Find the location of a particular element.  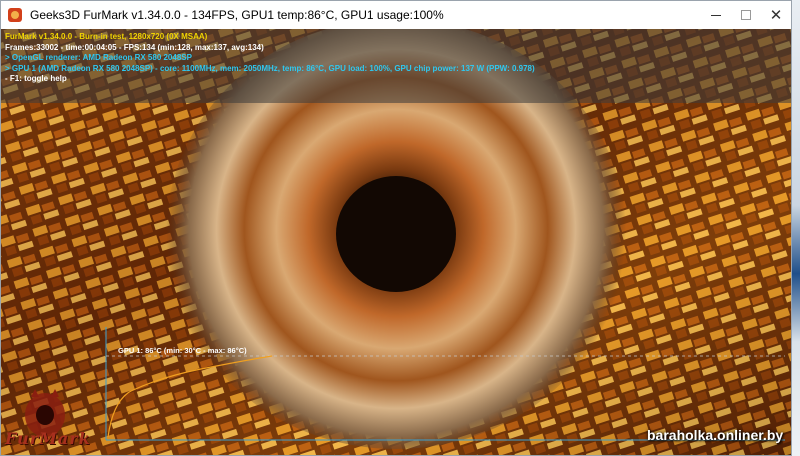

minimize-icon is located at coordinates (716, 15).